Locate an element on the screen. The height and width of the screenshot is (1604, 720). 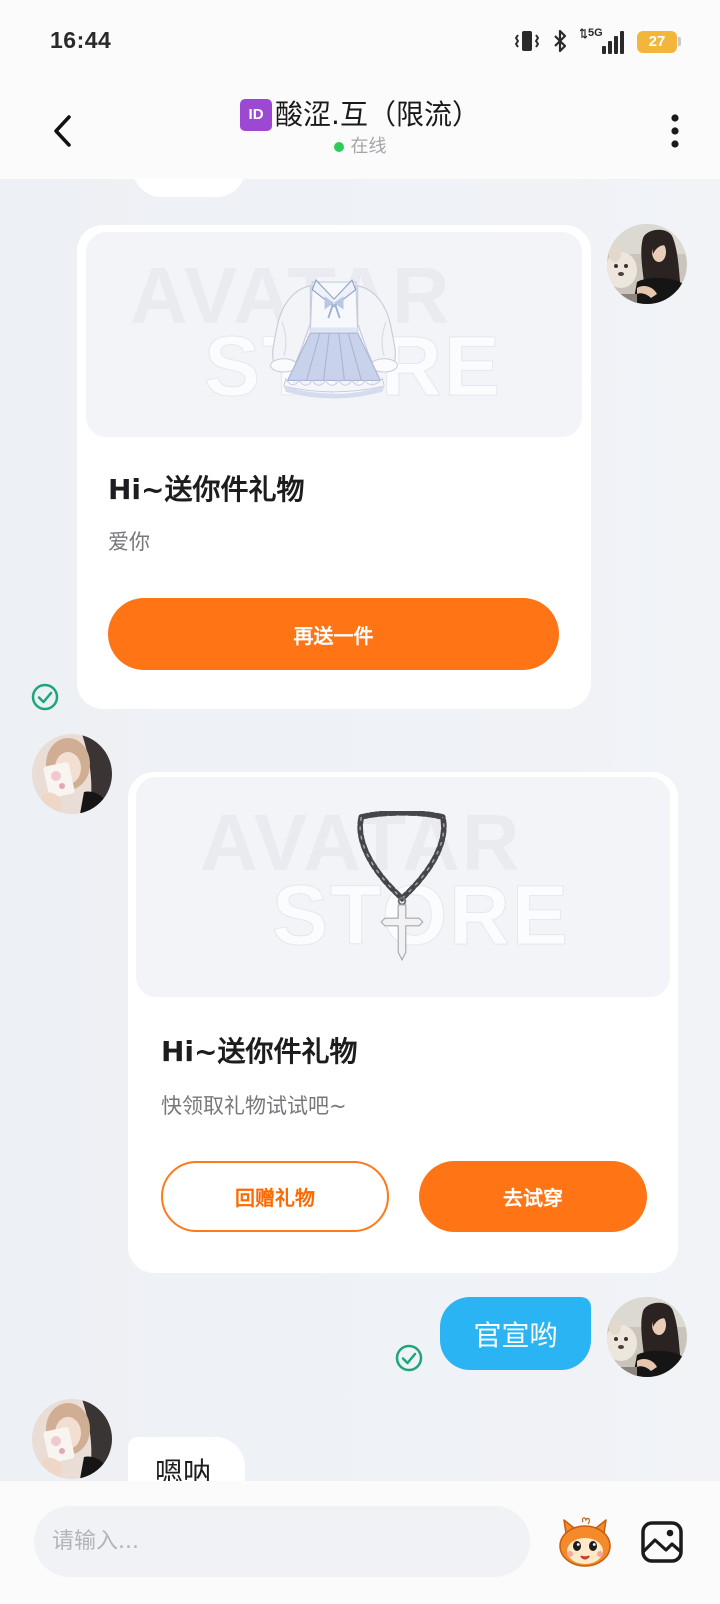
chat-title: ID 酸涩.互（限流） is located at coordinates (360, 115).